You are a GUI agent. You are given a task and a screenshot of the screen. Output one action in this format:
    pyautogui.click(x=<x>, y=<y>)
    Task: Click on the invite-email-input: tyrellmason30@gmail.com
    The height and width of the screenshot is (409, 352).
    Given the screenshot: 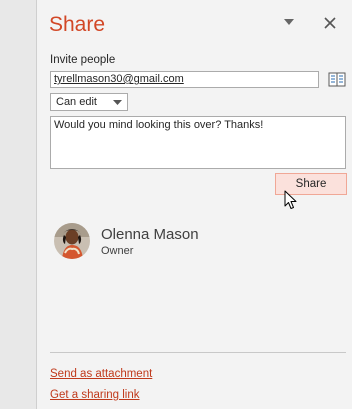 What is the action you would take?
    pyautogui.click(x=184, y=79)
    